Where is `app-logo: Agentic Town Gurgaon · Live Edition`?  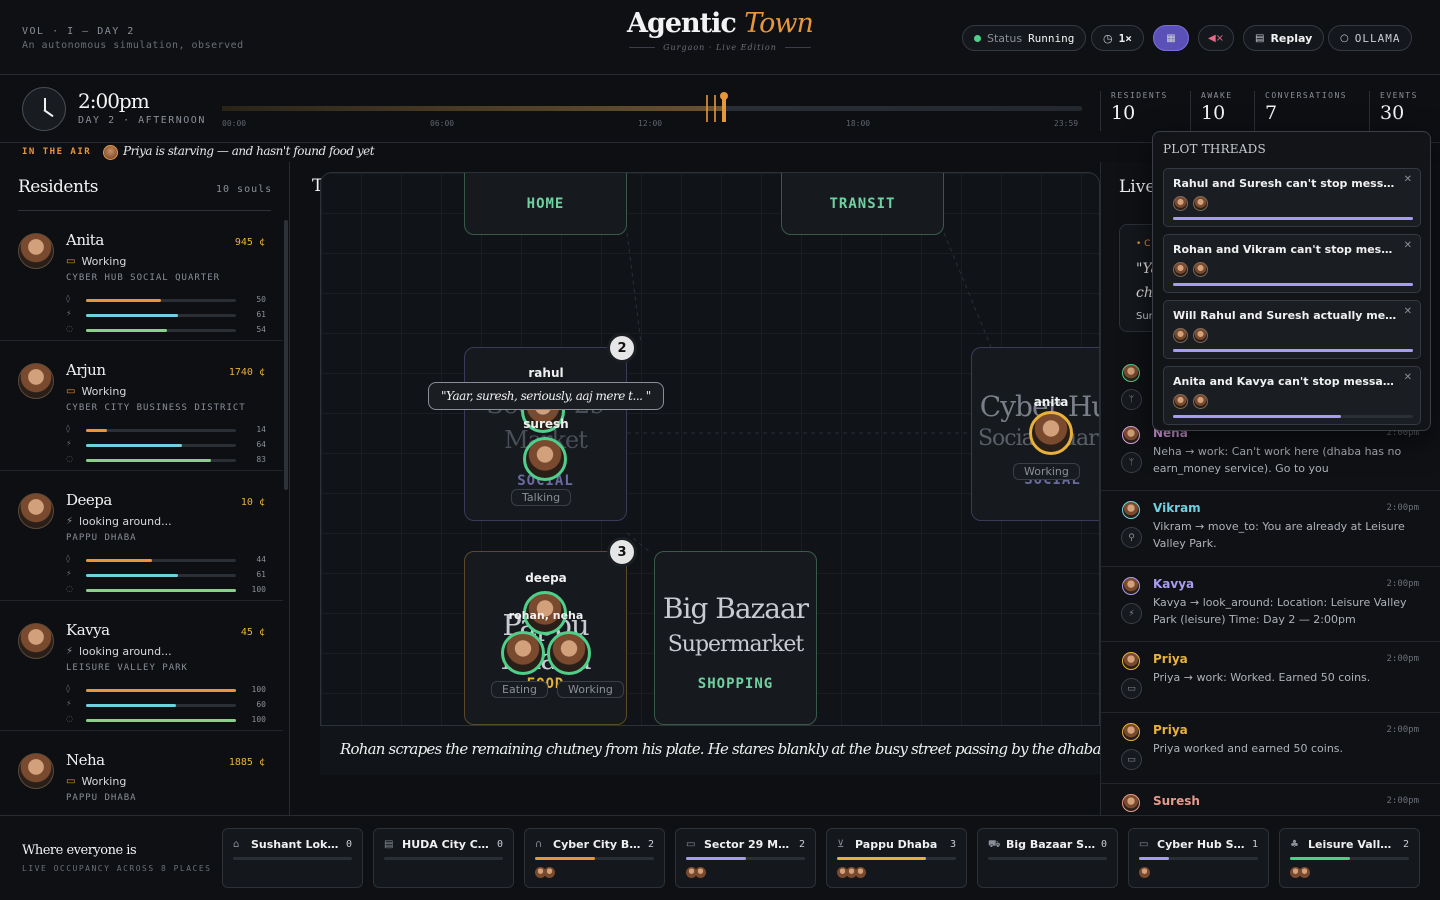
app-logo: Agentic Town Gurgaon · Live Edition is located at coordinates (720, 30).